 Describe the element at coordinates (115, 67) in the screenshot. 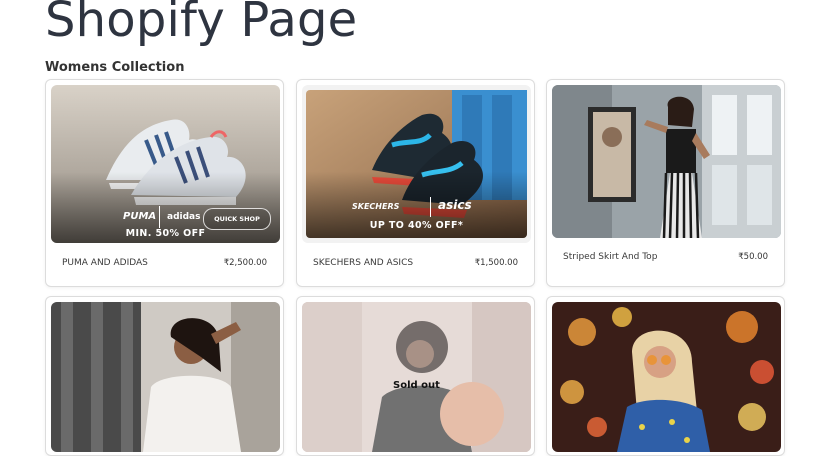

I see `section-title: Womens Collection` at that location.